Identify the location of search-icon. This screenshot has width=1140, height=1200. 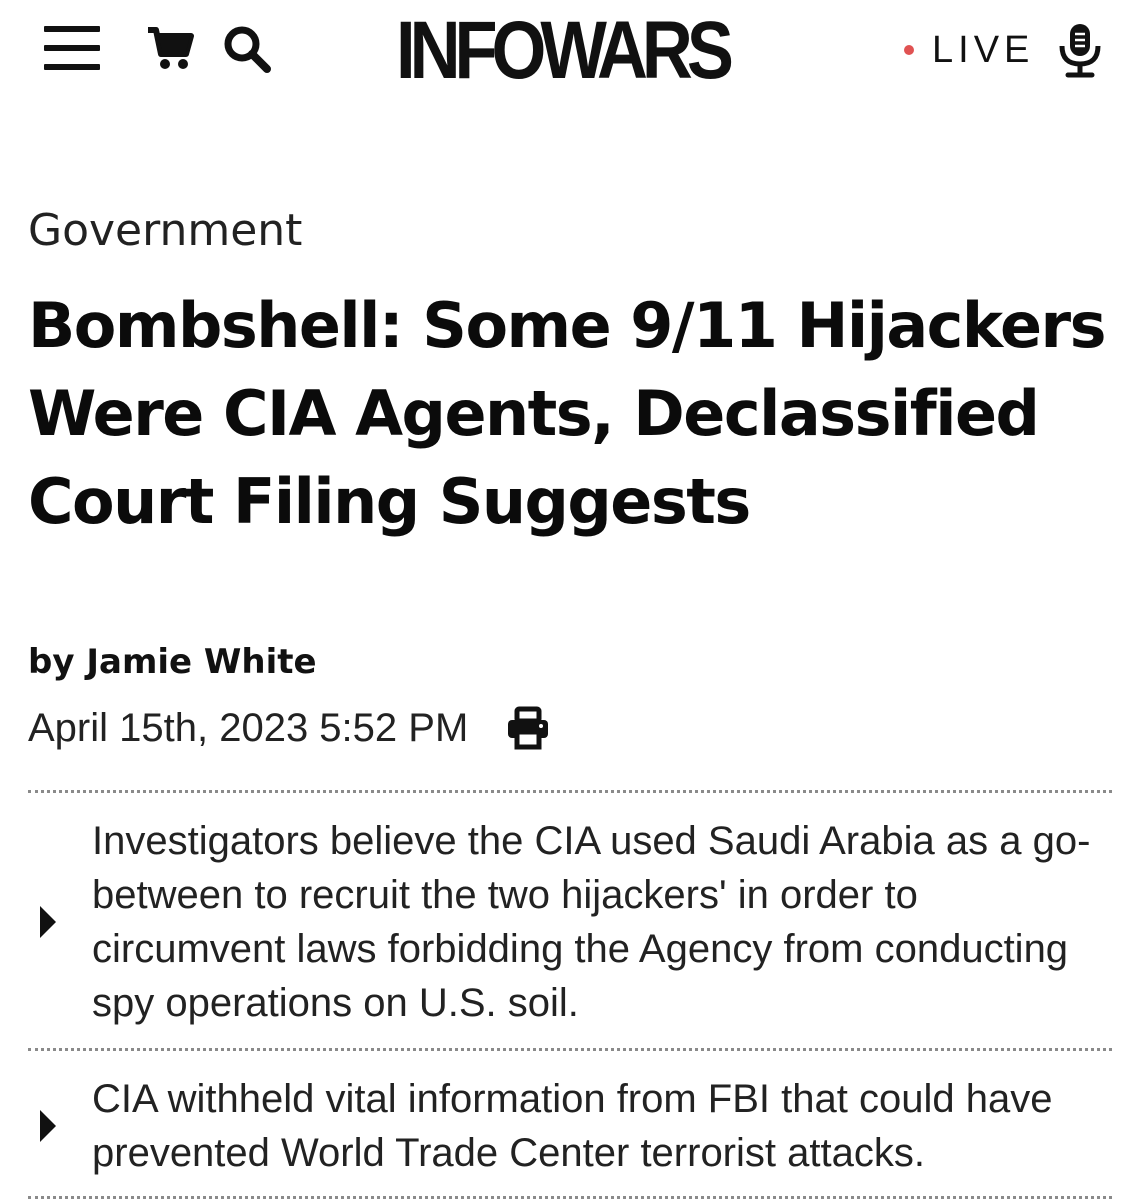
(247, 49).